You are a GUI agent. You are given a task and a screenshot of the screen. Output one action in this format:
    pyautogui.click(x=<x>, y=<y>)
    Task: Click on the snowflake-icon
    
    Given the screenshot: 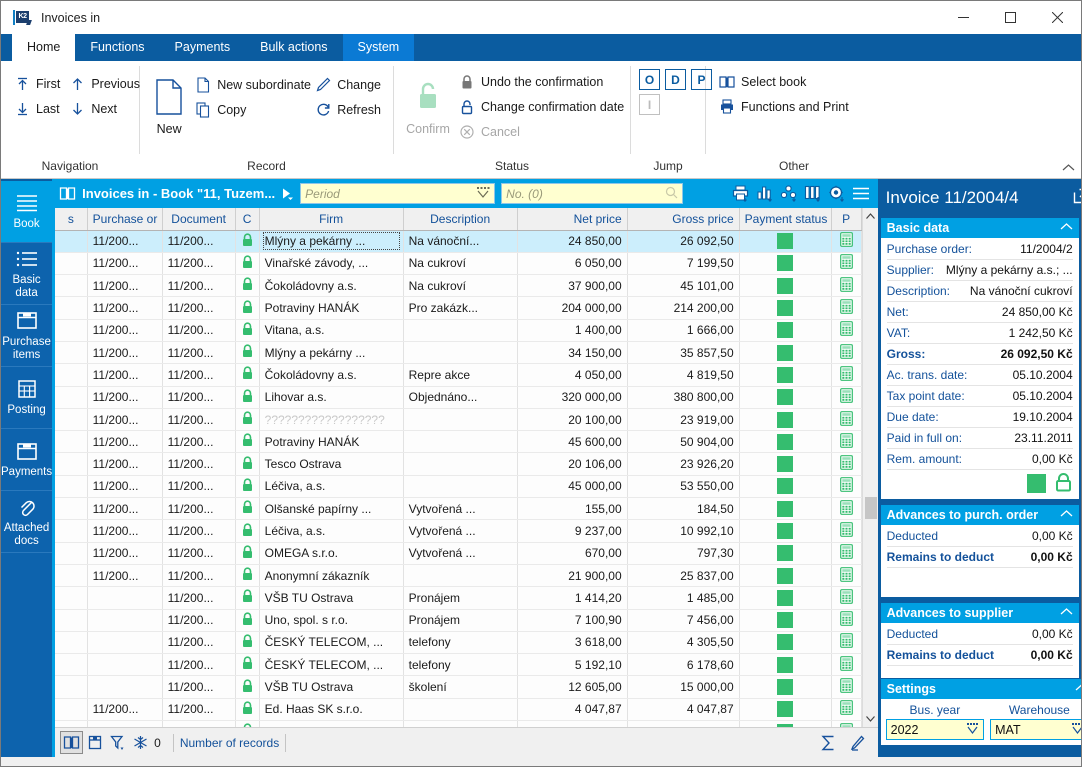 What is the action you would take?
    pyautogui.click(x=140, y=742)
    